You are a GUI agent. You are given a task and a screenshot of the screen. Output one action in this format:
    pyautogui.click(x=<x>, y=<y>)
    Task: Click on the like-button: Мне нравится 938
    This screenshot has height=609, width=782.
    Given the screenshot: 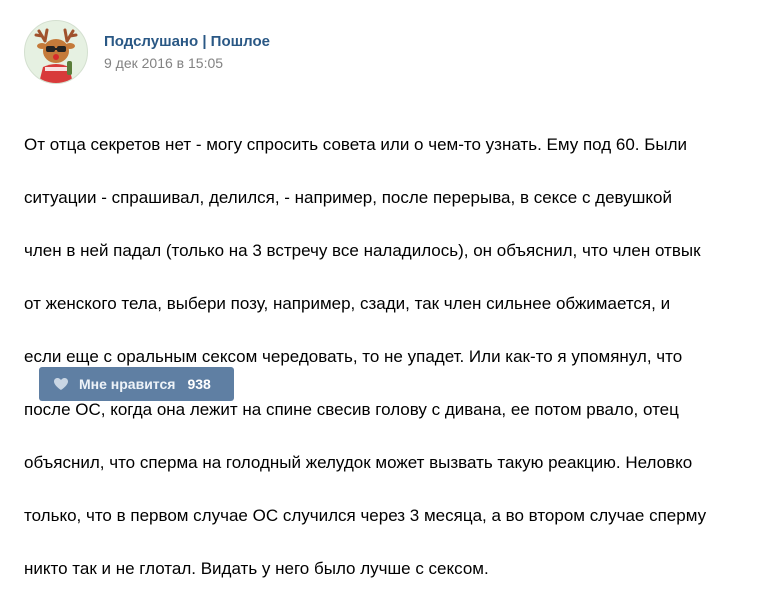 What is the action you would take?
    pyautogui.click(x=136, y=384)
    